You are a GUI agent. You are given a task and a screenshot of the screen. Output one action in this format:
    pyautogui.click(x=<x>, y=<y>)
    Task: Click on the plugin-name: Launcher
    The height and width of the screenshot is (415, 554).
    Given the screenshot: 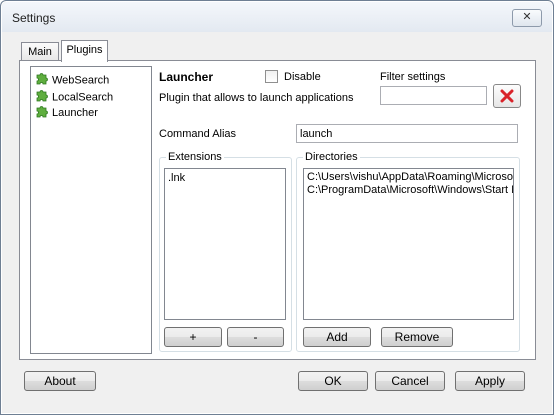 What is the action you would take?
    pyautogui.click(x=186, y=77)
    